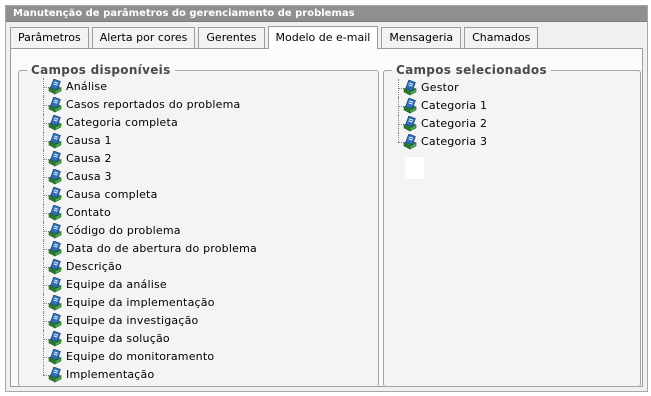 Image resolution: width=651 pixels, height=396 pixels. I want to click on selected-field-label: Gestor, so click(440, 87).